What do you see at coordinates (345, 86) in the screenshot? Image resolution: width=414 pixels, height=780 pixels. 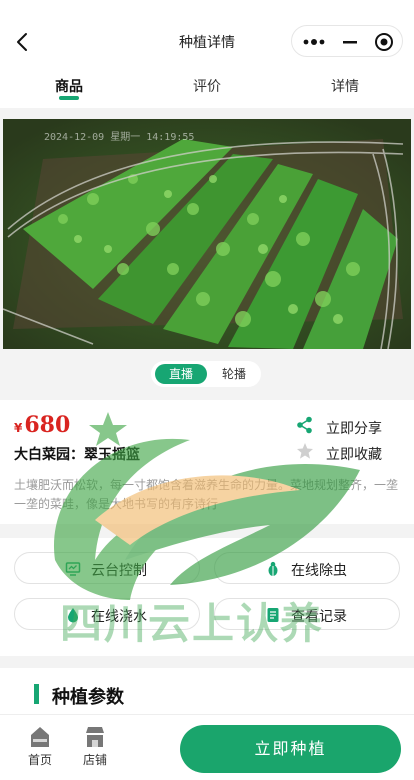 I see `tab-details: 详情` at bounding box center [345, 86].